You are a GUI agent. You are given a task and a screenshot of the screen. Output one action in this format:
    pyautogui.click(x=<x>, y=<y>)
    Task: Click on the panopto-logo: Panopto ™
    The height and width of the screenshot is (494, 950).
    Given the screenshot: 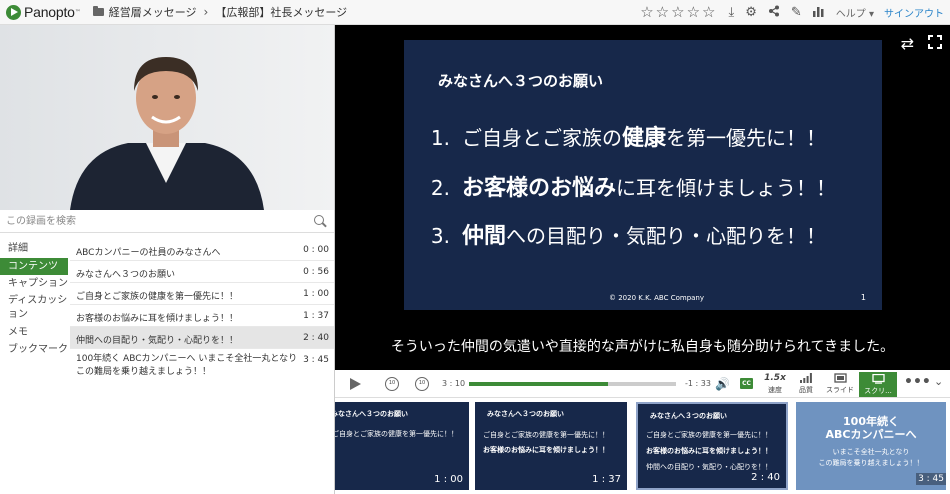 What is the action you would take?
    pyautogui.click(x=43, y=12)
    